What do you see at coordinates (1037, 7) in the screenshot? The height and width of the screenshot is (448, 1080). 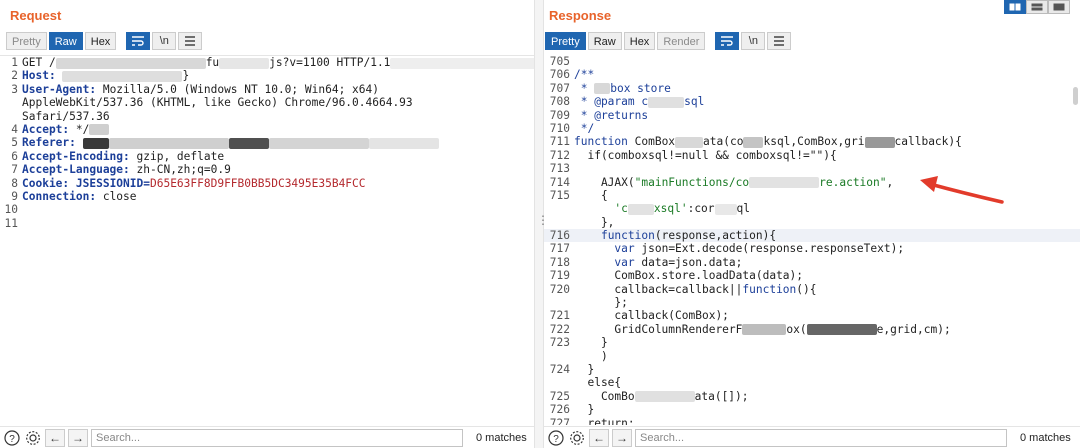 I see `layout-split-horizontal-icon` at bounding box center [1037, 7].